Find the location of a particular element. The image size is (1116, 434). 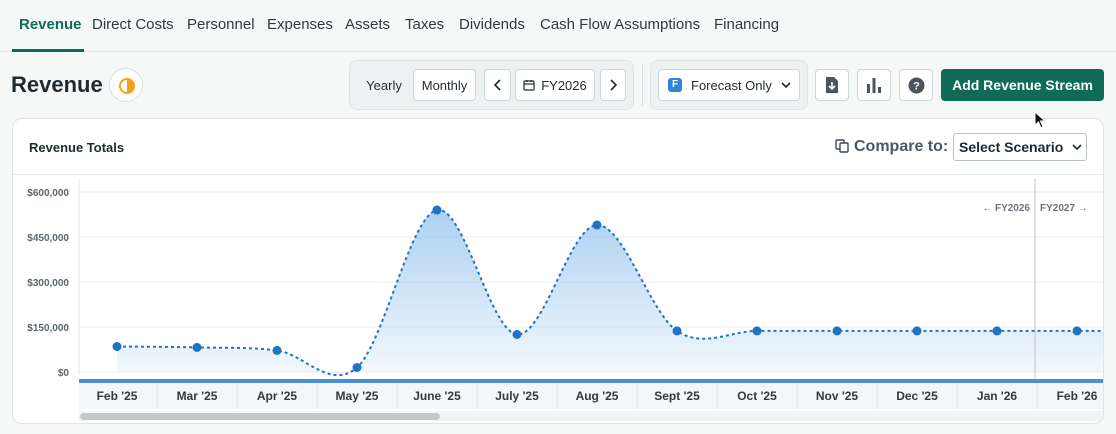

fiscal-marker-left: ← FY2026 is located at coordinates (1006, 208).